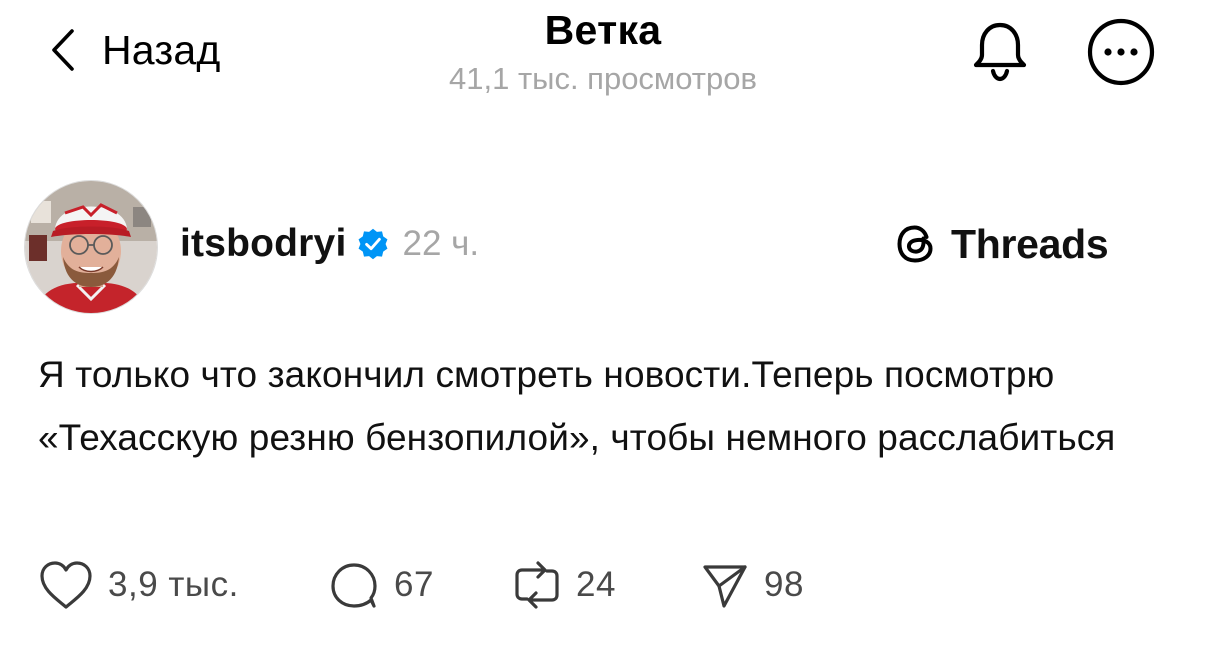 Image resolution: width=1206 pixels, height=651 pixels. Describe the element at coordinates (173, 584) in the screenshot. I see `likes-count: 3,9 тыс.` at that location.